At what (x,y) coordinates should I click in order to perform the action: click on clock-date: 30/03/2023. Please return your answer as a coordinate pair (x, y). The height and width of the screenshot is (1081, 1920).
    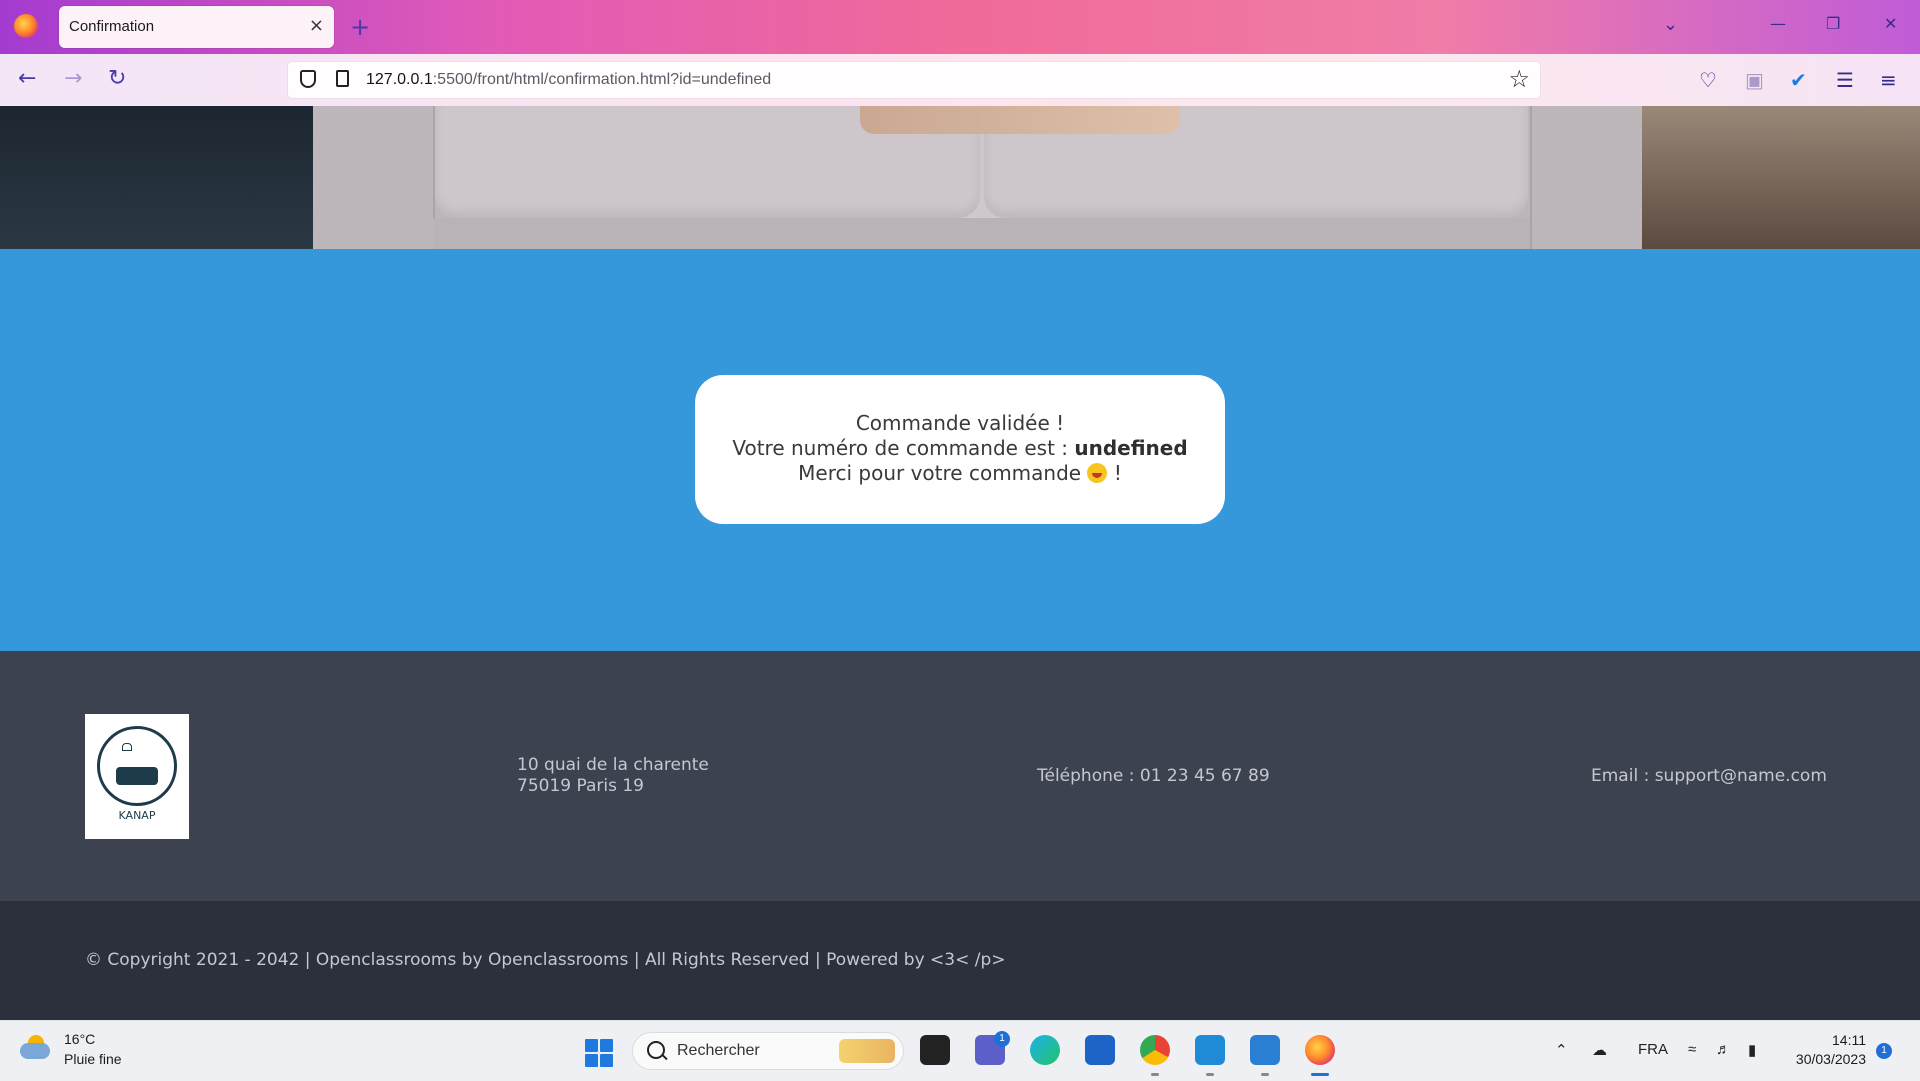
    Looking at the image, I should click on (1831, 1059).